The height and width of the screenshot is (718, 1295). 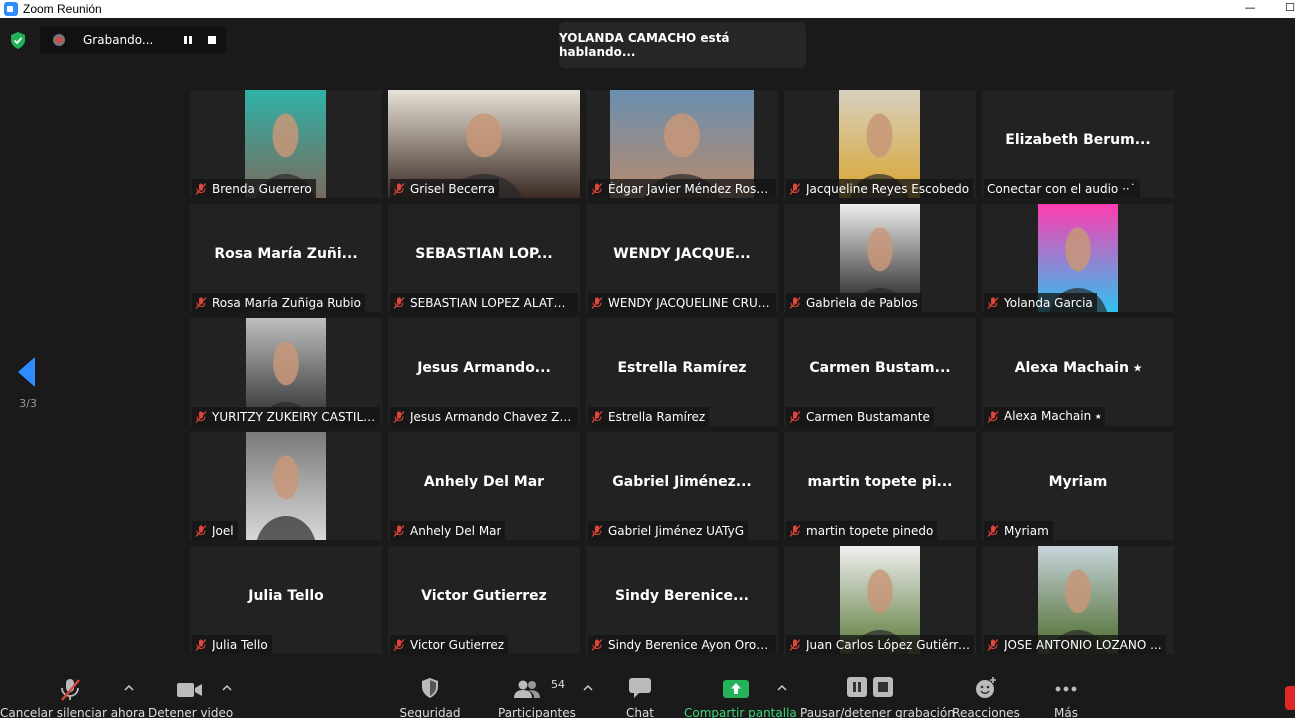 I want to click on previous-page-arrow-icon, so click(x=27, y=372).